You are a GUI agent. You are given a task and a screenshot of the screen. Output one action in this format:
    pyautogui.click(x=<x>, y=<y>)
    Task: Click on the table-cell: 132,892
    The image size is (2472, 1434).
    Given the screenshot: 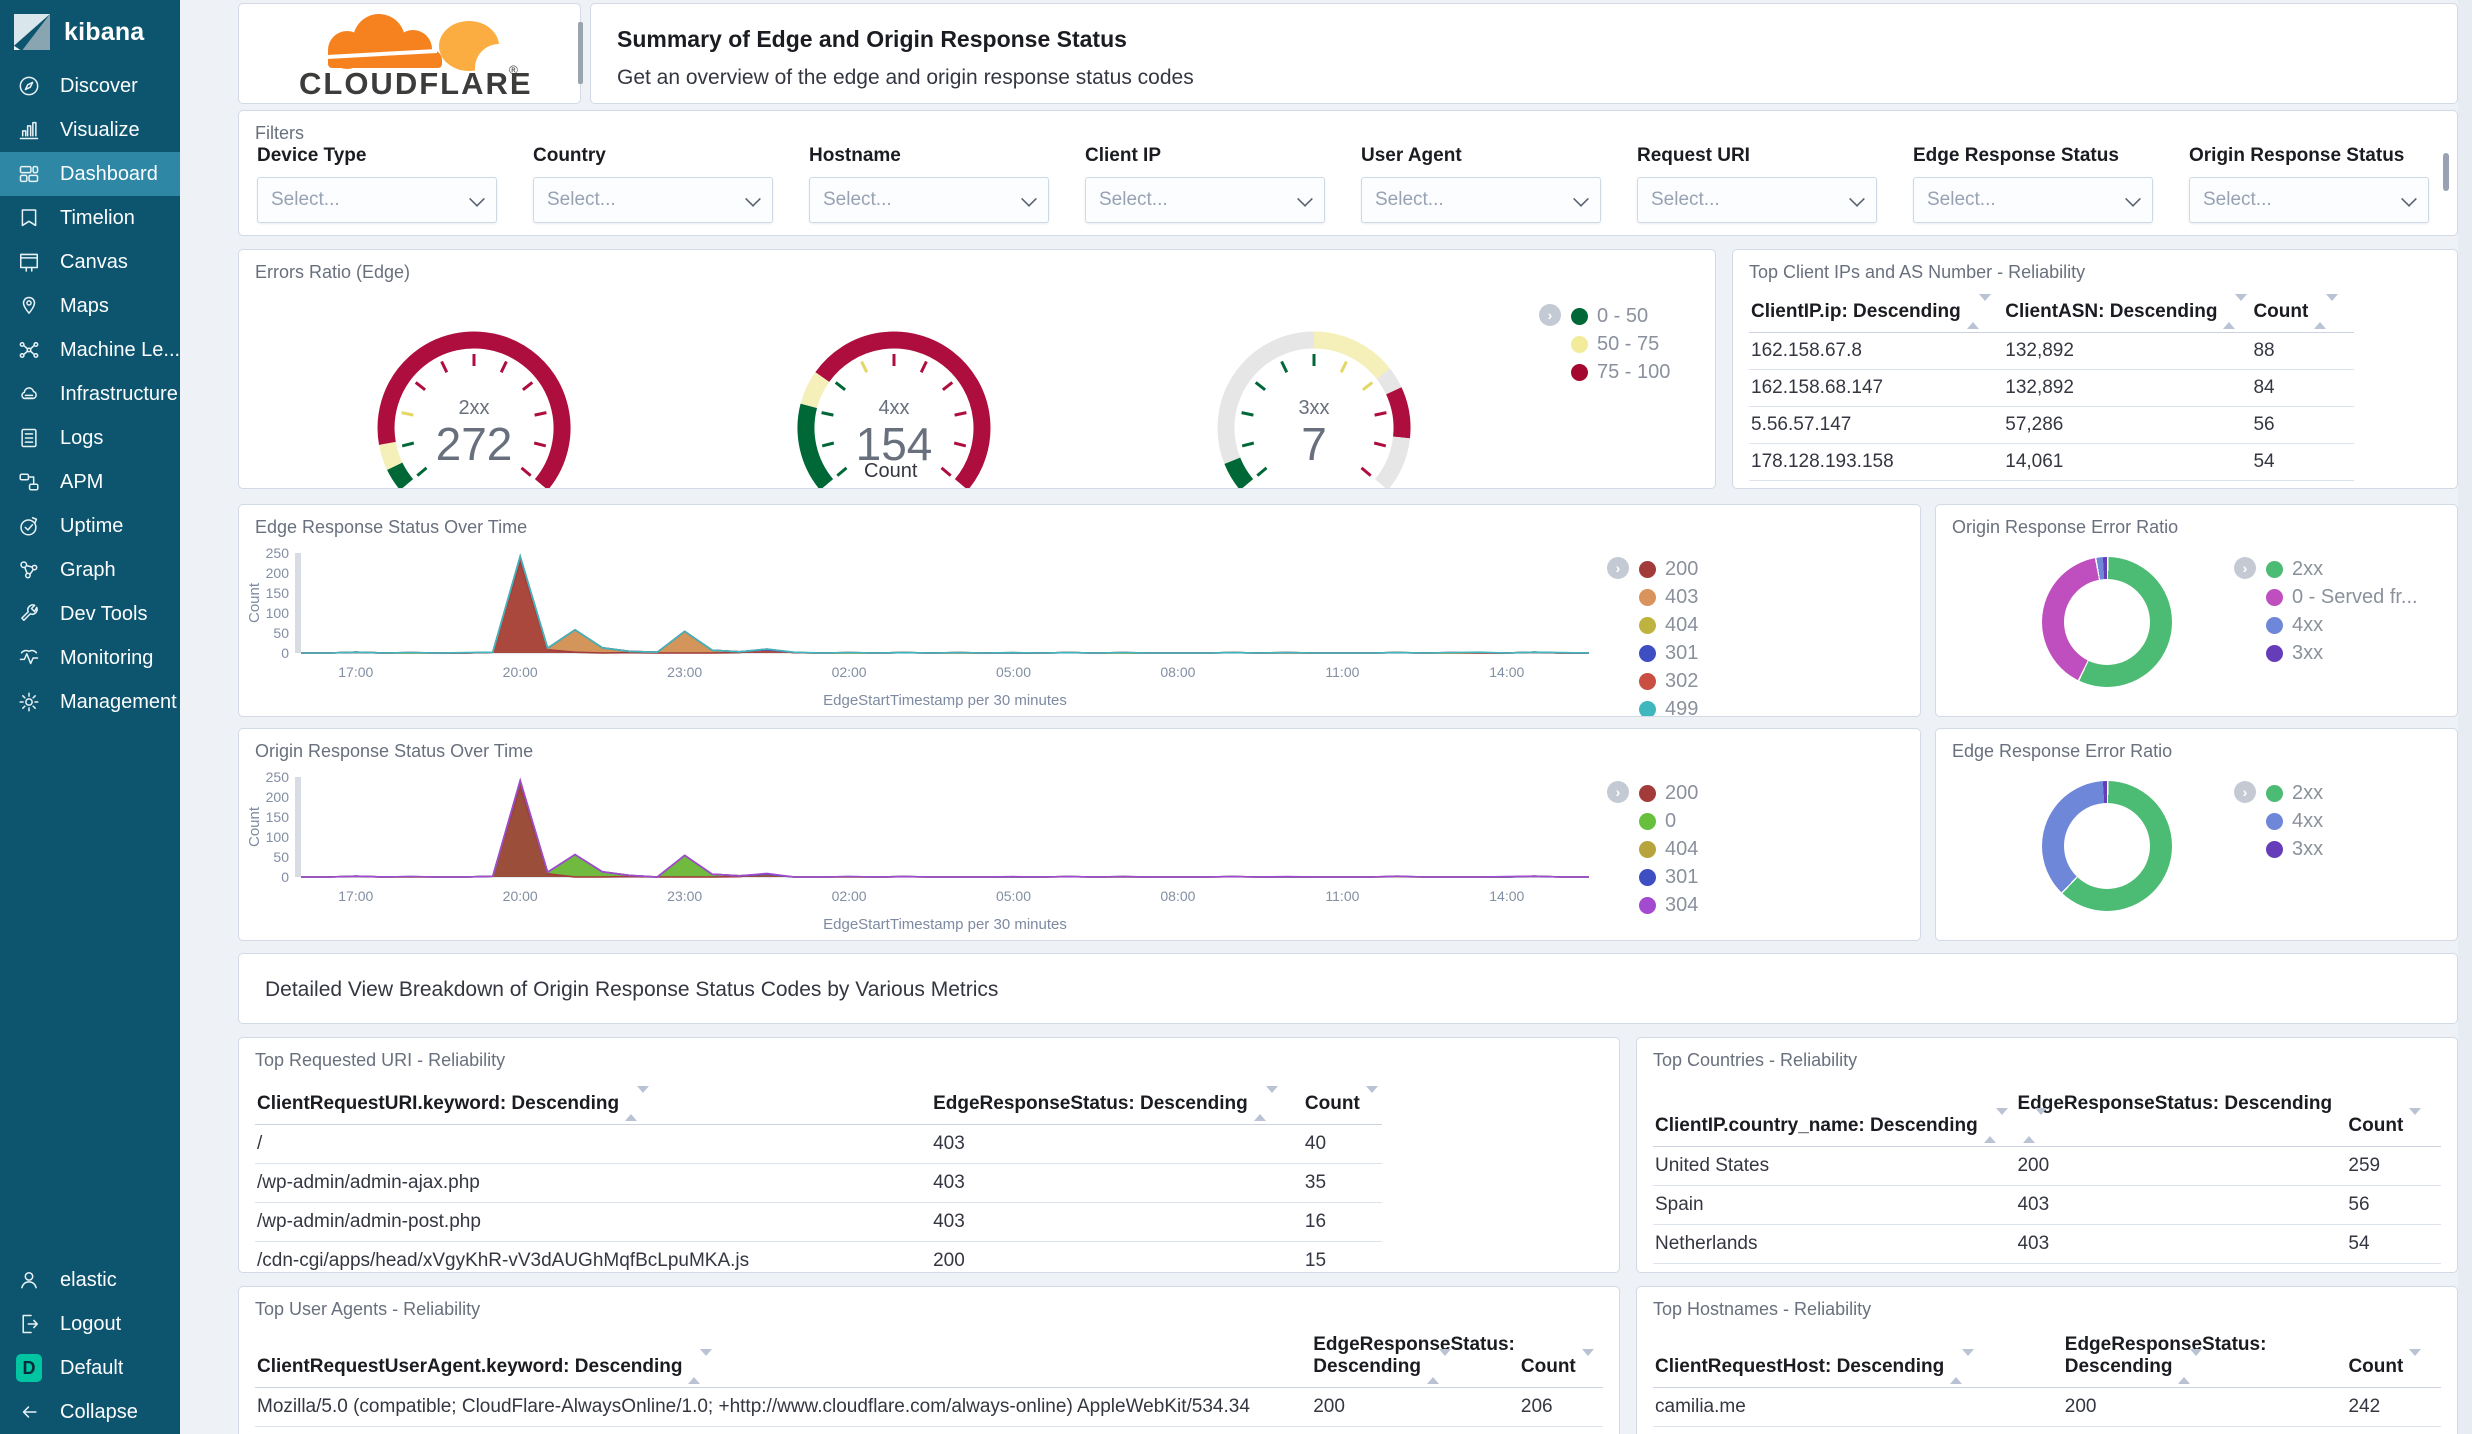 What is the action you would take?
    pyautogui.click(x=2127, y=351)
    